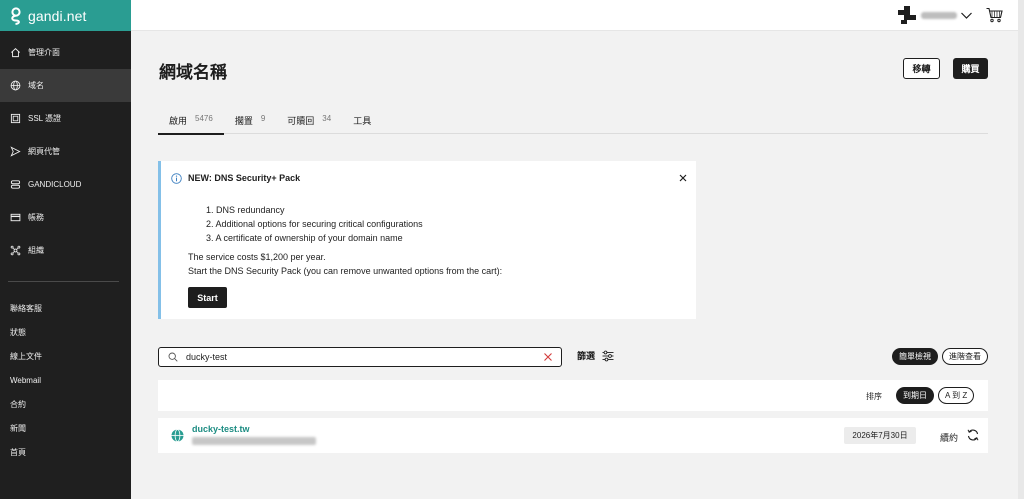 The height and width of the screenshot is (499, 1024). I want to click on filter-button: 篩選, so click(595, 355).